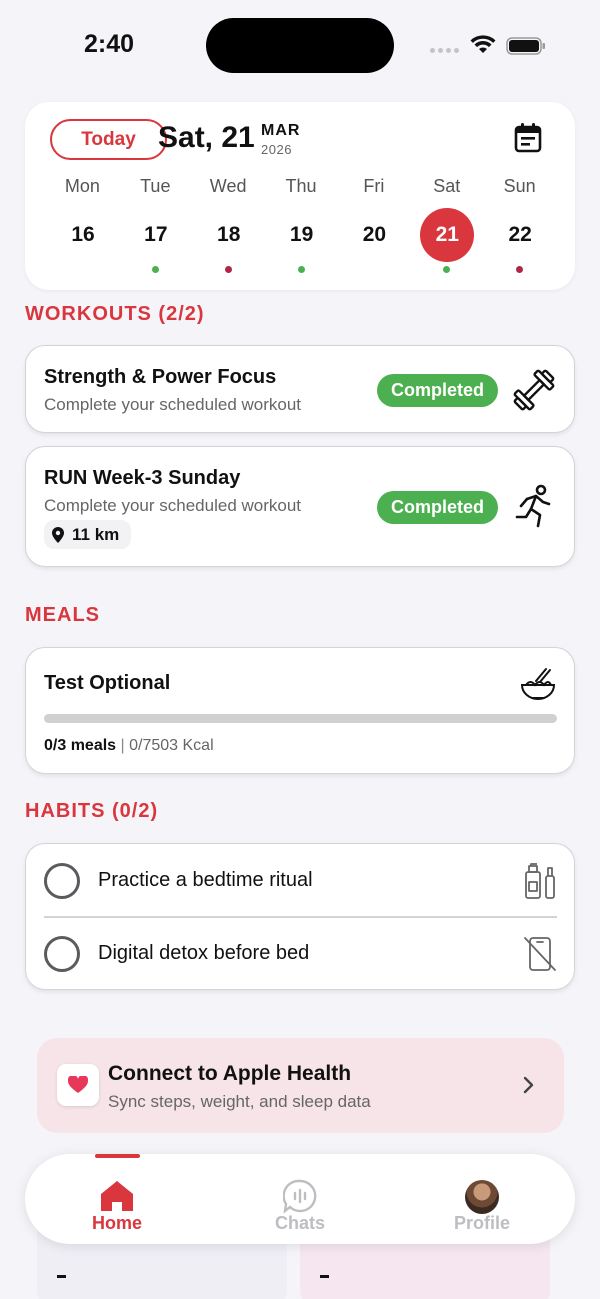 The height and width of the screenshot is (1299, 600). What do you see at coordinates (533, 506) in the screenshot?
I see `runner-icon` at bounding box center [533, 506].